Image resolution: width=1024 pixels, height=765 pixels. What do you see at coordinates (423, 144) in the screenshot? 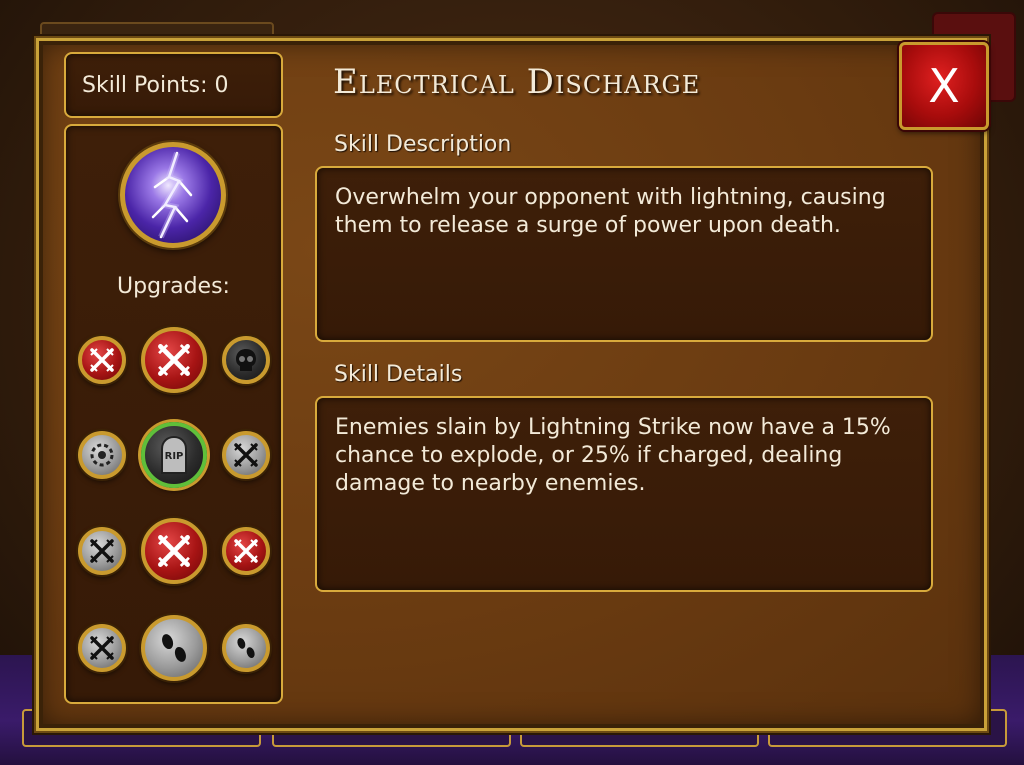
I see `description-heading: Skill Description` at bounding box center [423, 144].